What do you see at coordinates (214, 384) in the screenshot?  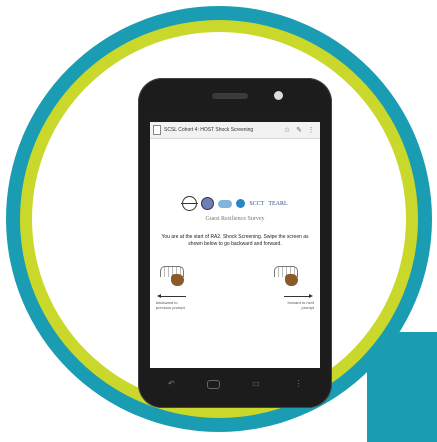 I see `home-icon` at bounding box center [214, 384].